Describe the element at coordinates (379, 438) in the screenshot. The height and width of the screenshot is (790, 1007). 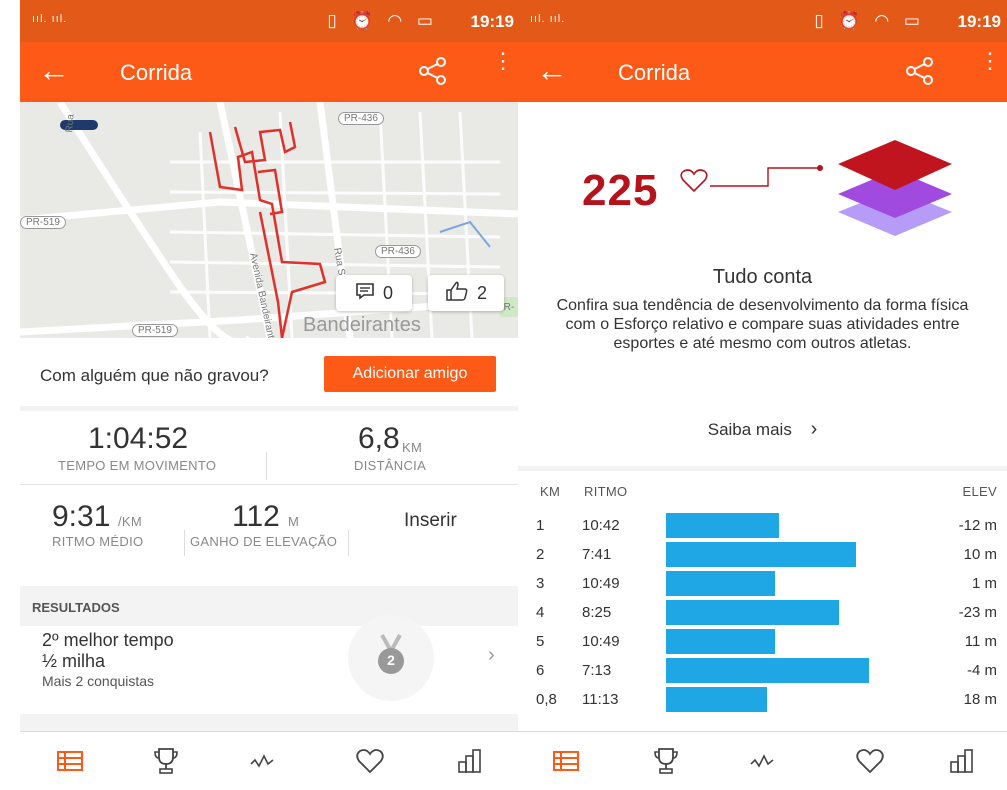
I see `distance-value: 6,8` at that location.